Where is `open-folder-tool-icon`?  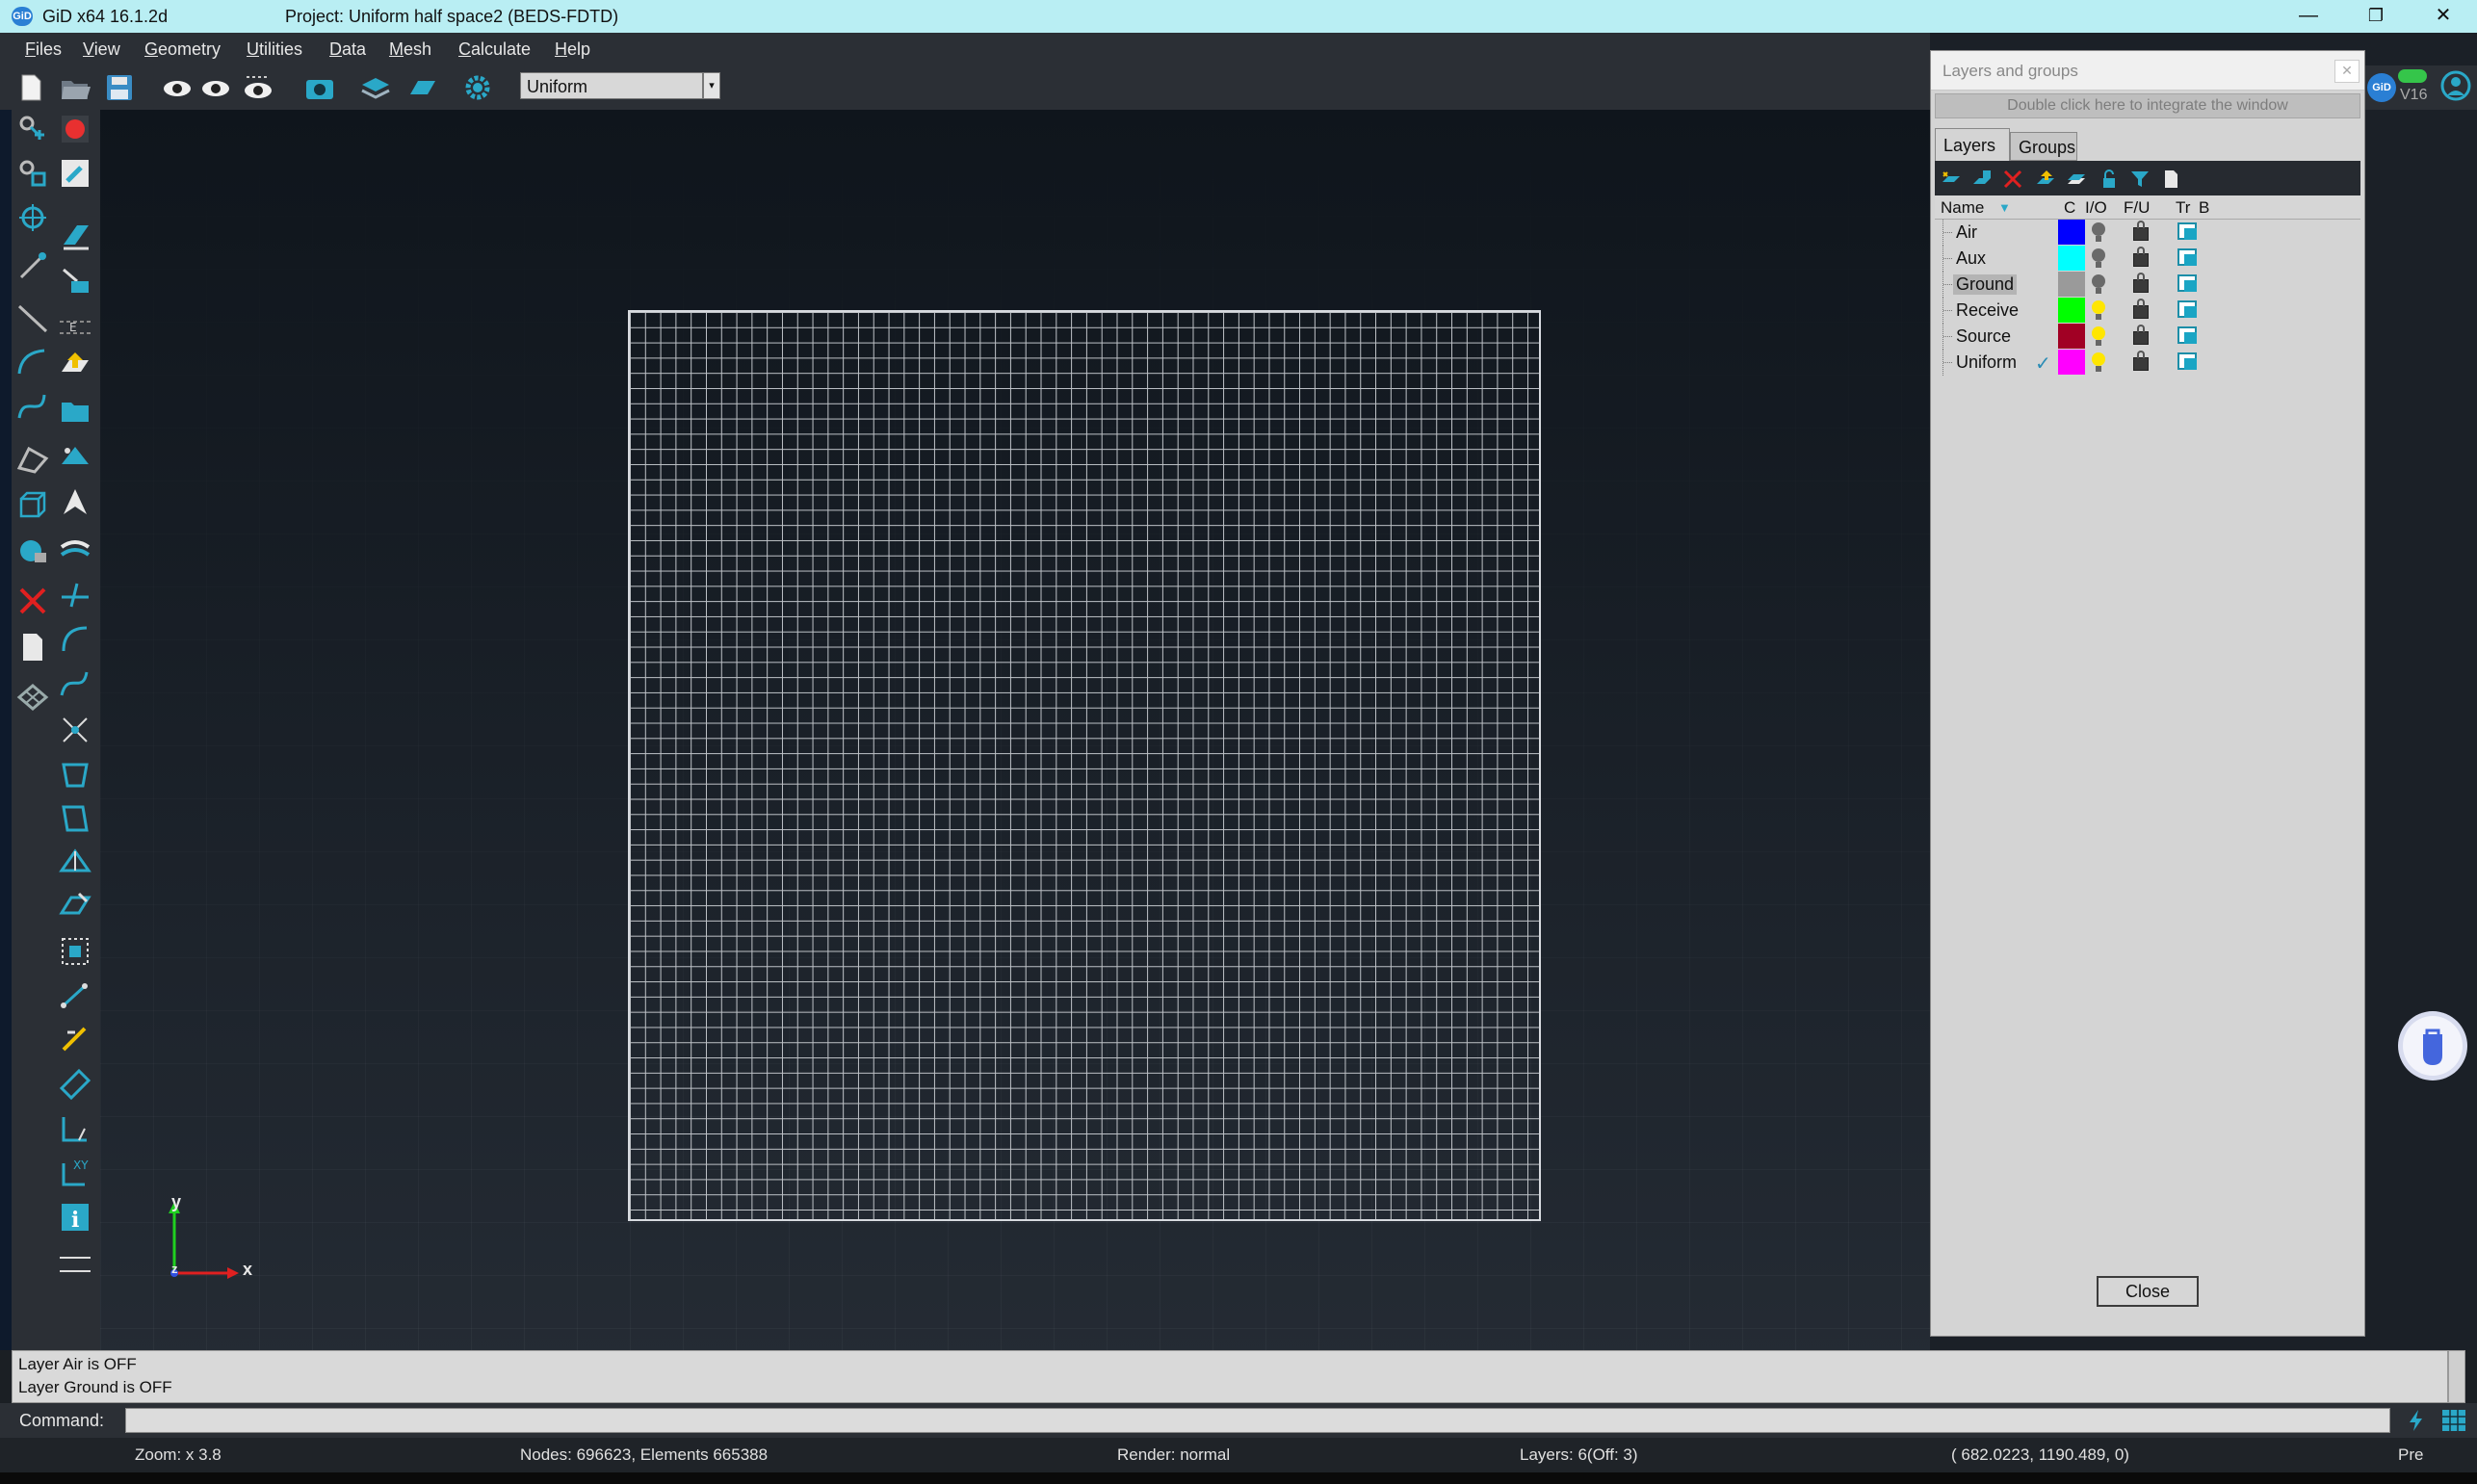
open-folder-tool-icon is located at coordinates (75, 411).